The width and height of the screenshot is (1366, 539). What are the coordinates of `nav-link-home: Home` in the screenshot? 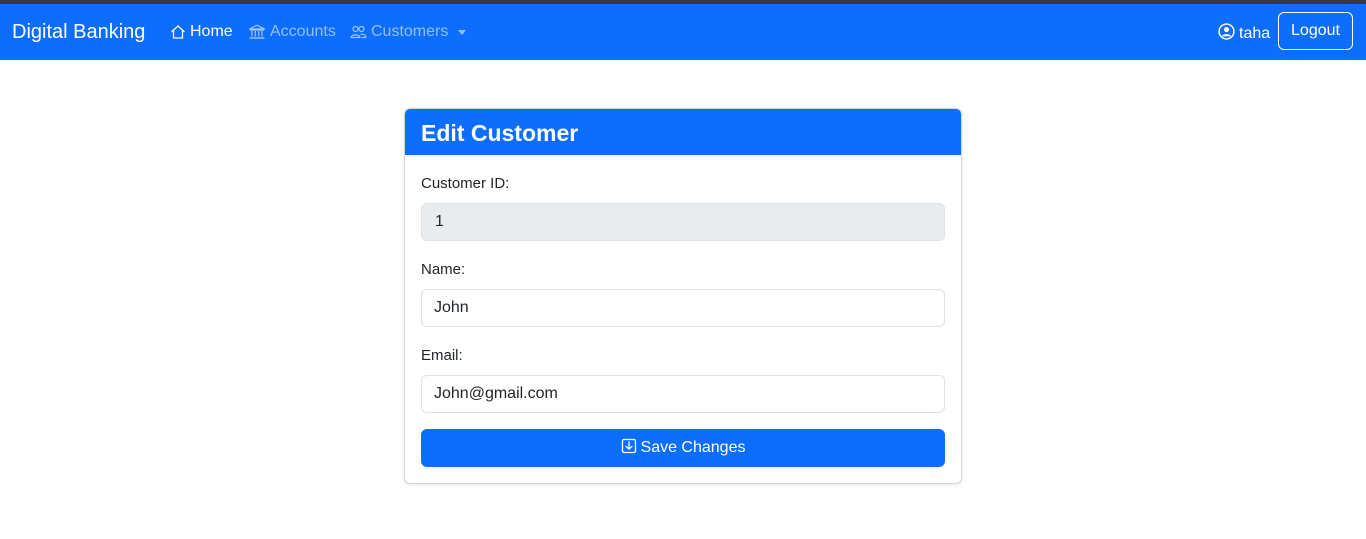 It's located at (201, 32).